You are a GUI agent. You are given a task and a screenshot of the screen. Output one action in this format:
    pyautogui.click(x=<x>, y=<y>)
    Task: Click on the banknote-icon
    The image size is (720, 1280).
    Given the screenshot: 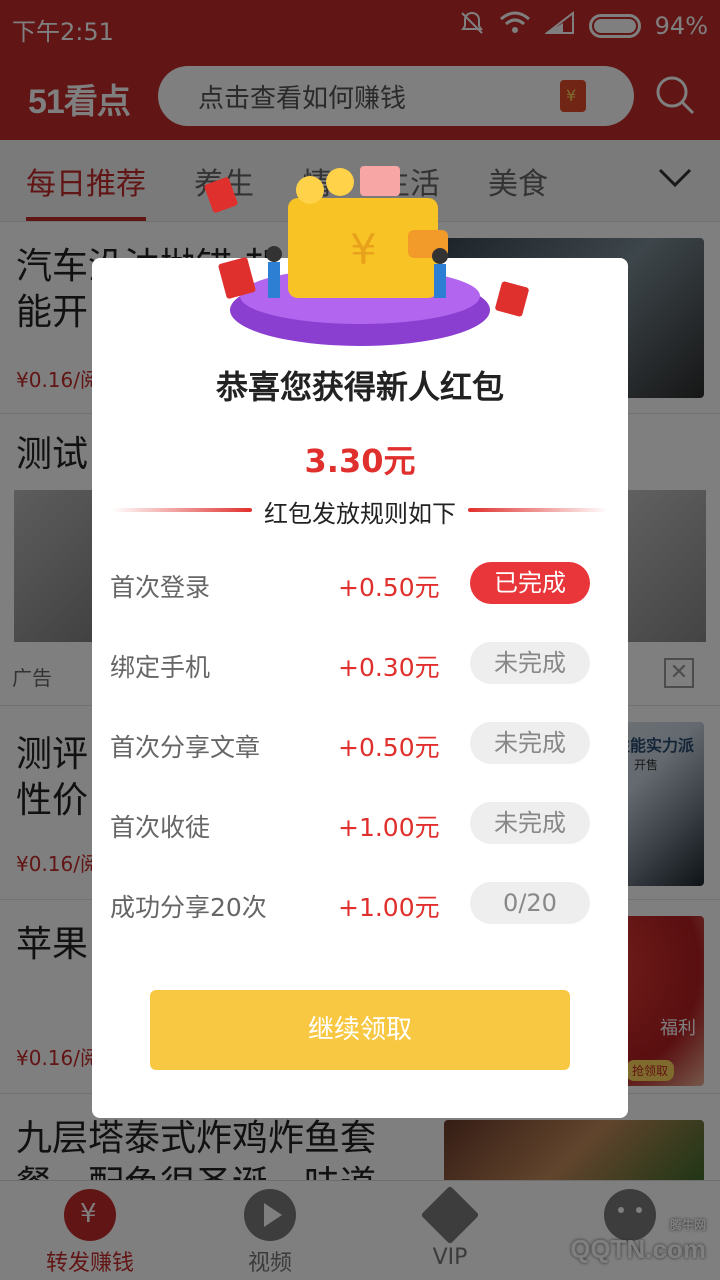 What is the action you would take?
    pyautogui.click(x=380, y=181)
    